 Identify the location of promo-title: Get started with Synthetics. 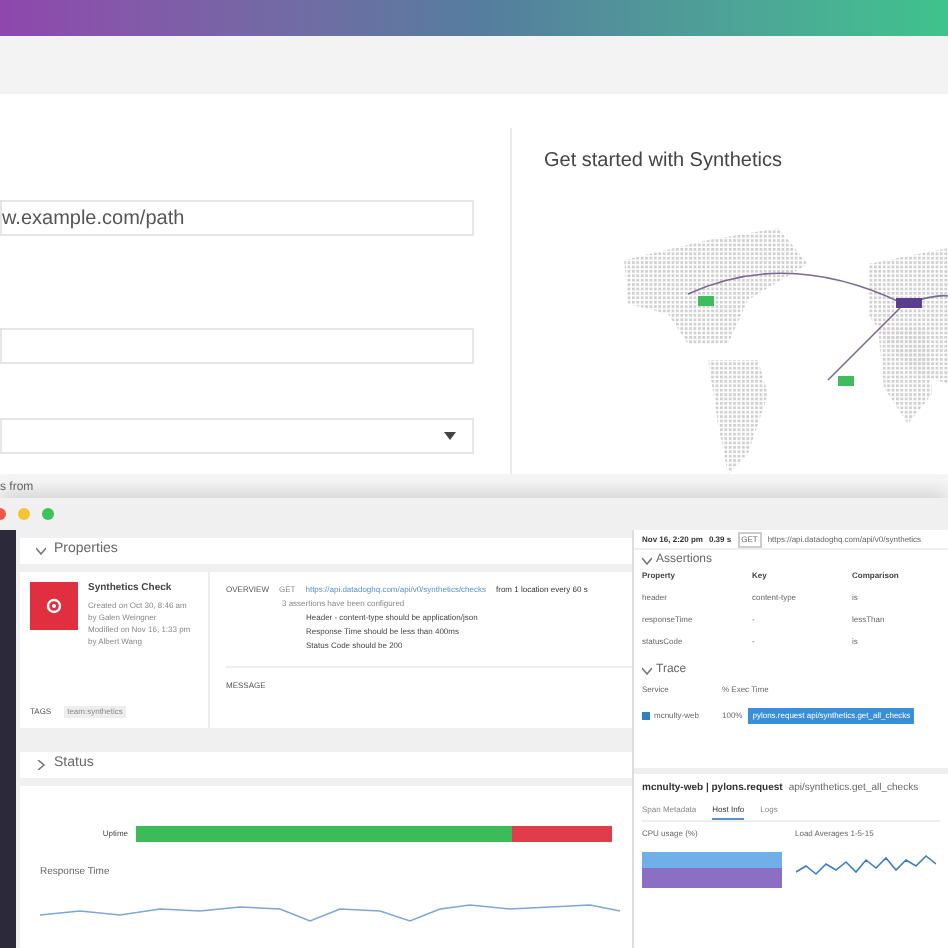
(664, 162).